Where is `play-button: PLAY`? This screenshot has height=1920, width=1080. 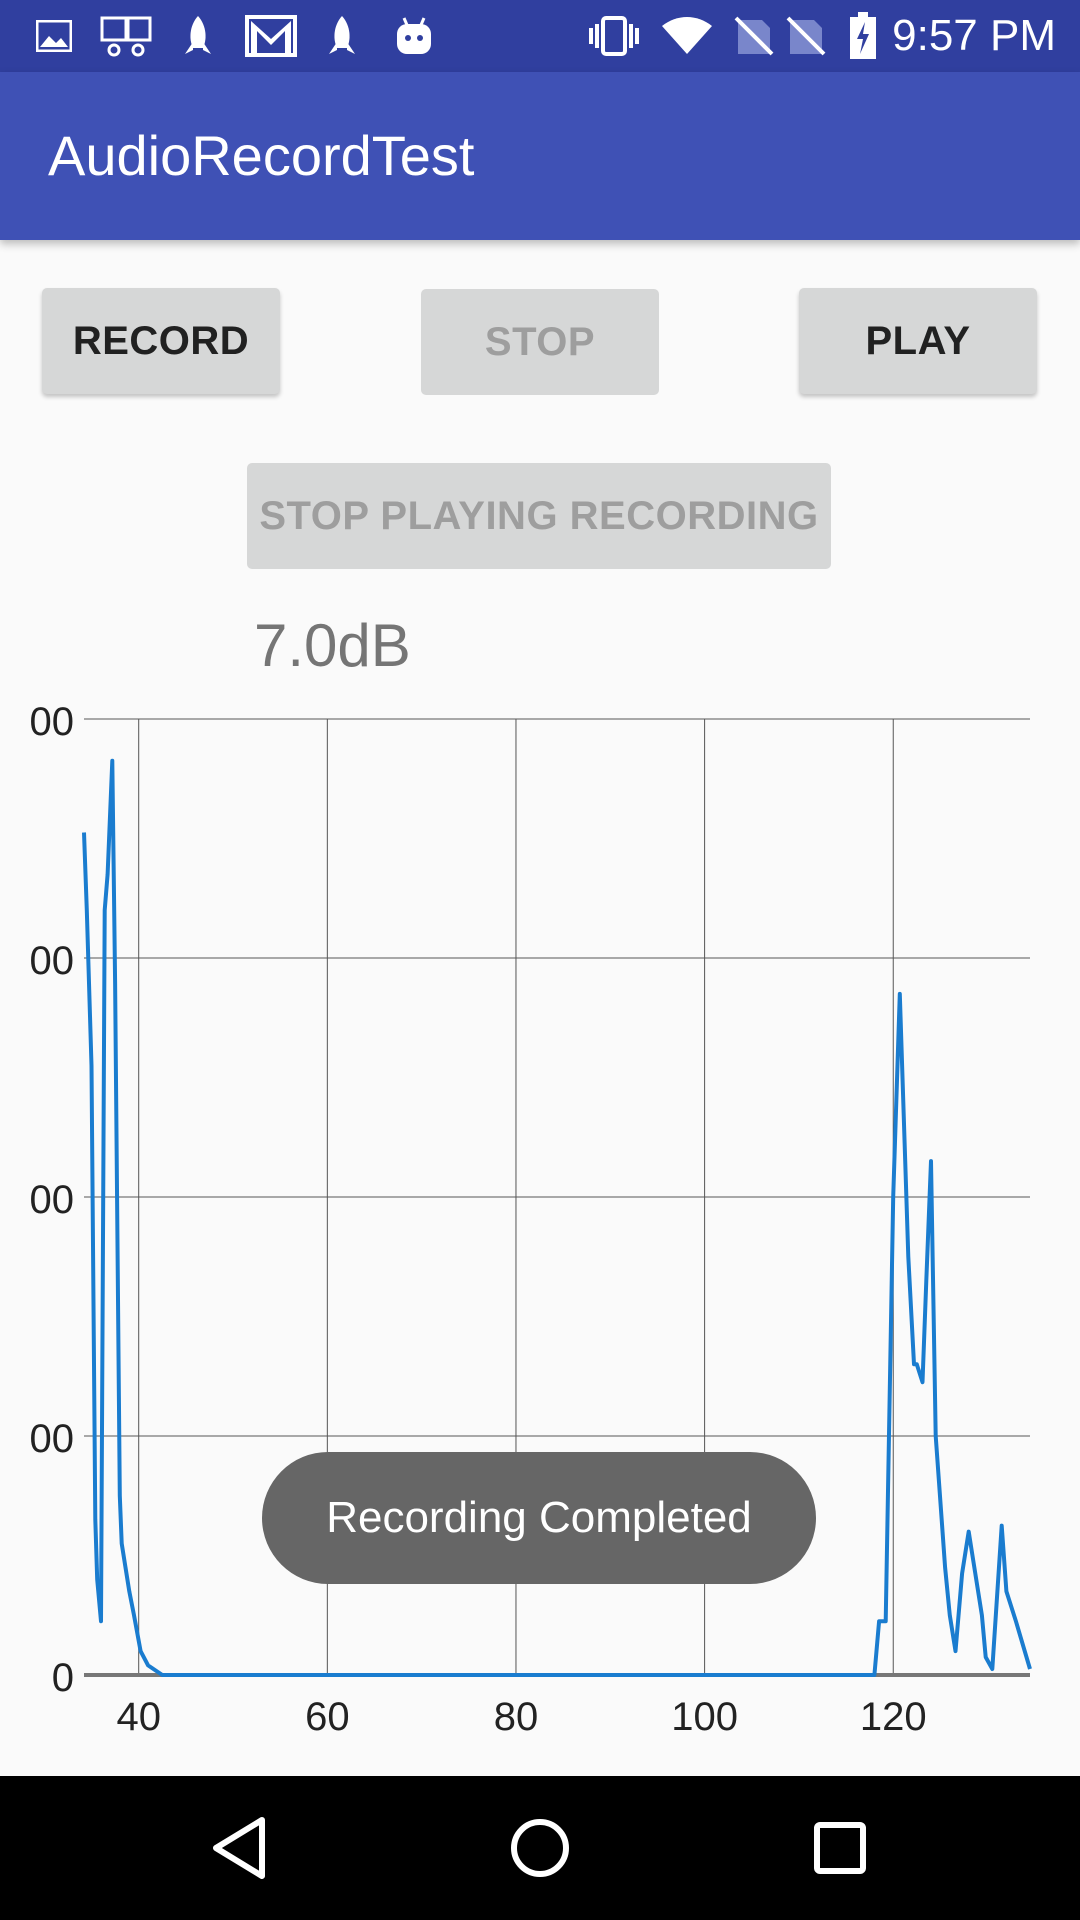
play-button: PLAY is located at coordinates (918, 341).